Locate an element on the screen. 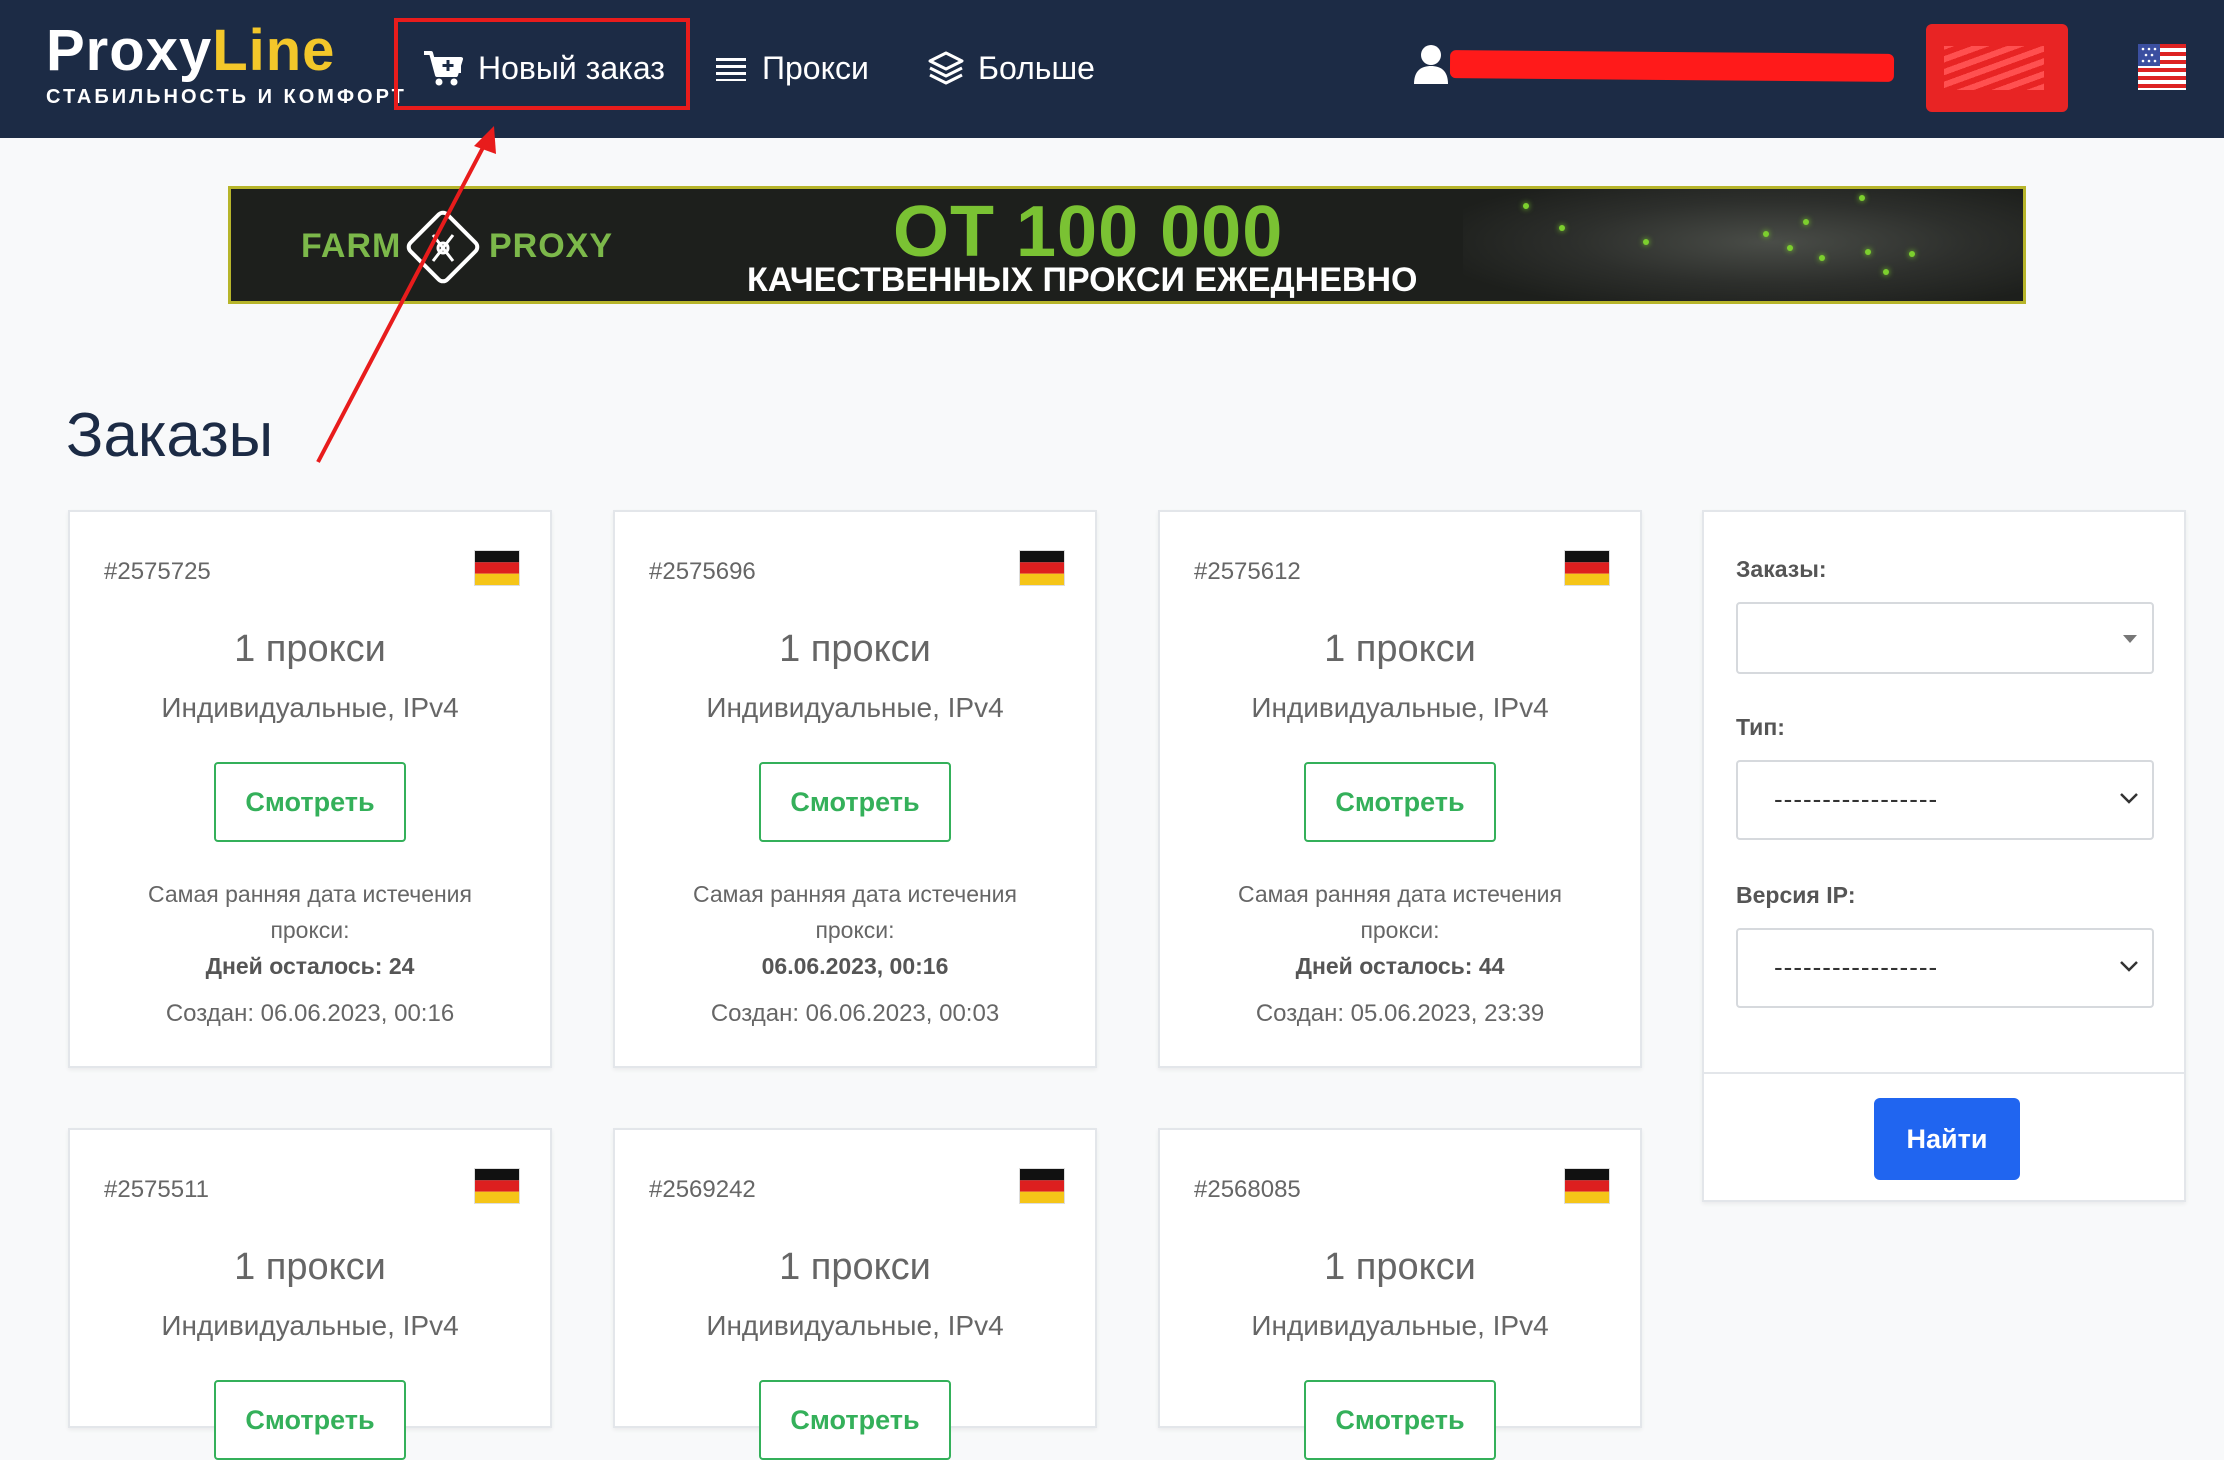 The width and height of the screenshot is (2224, 1460). ip-version-select: ----------------- is located at coordinates (1945, 968).